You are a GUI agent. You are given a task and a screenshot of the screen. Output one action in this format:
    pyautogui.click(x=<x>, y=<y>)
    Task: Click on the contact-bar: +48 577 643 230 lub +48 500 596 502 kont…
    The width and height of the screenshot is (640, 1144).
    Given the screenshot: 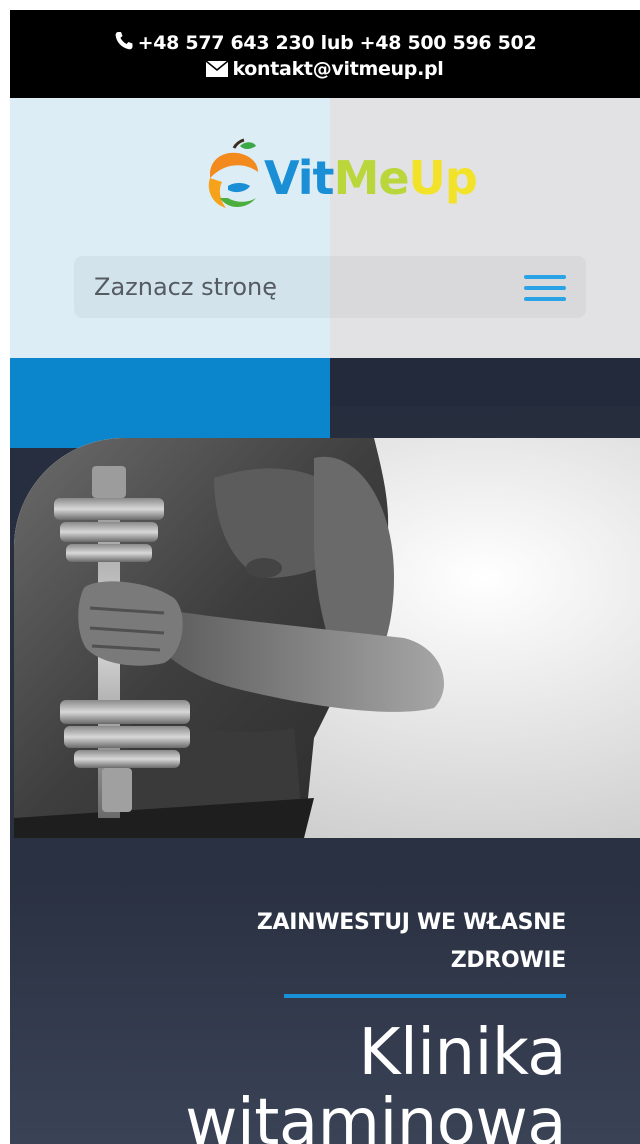 What is the action you would take?
    pyautogui.click(x=325, y=54)
    